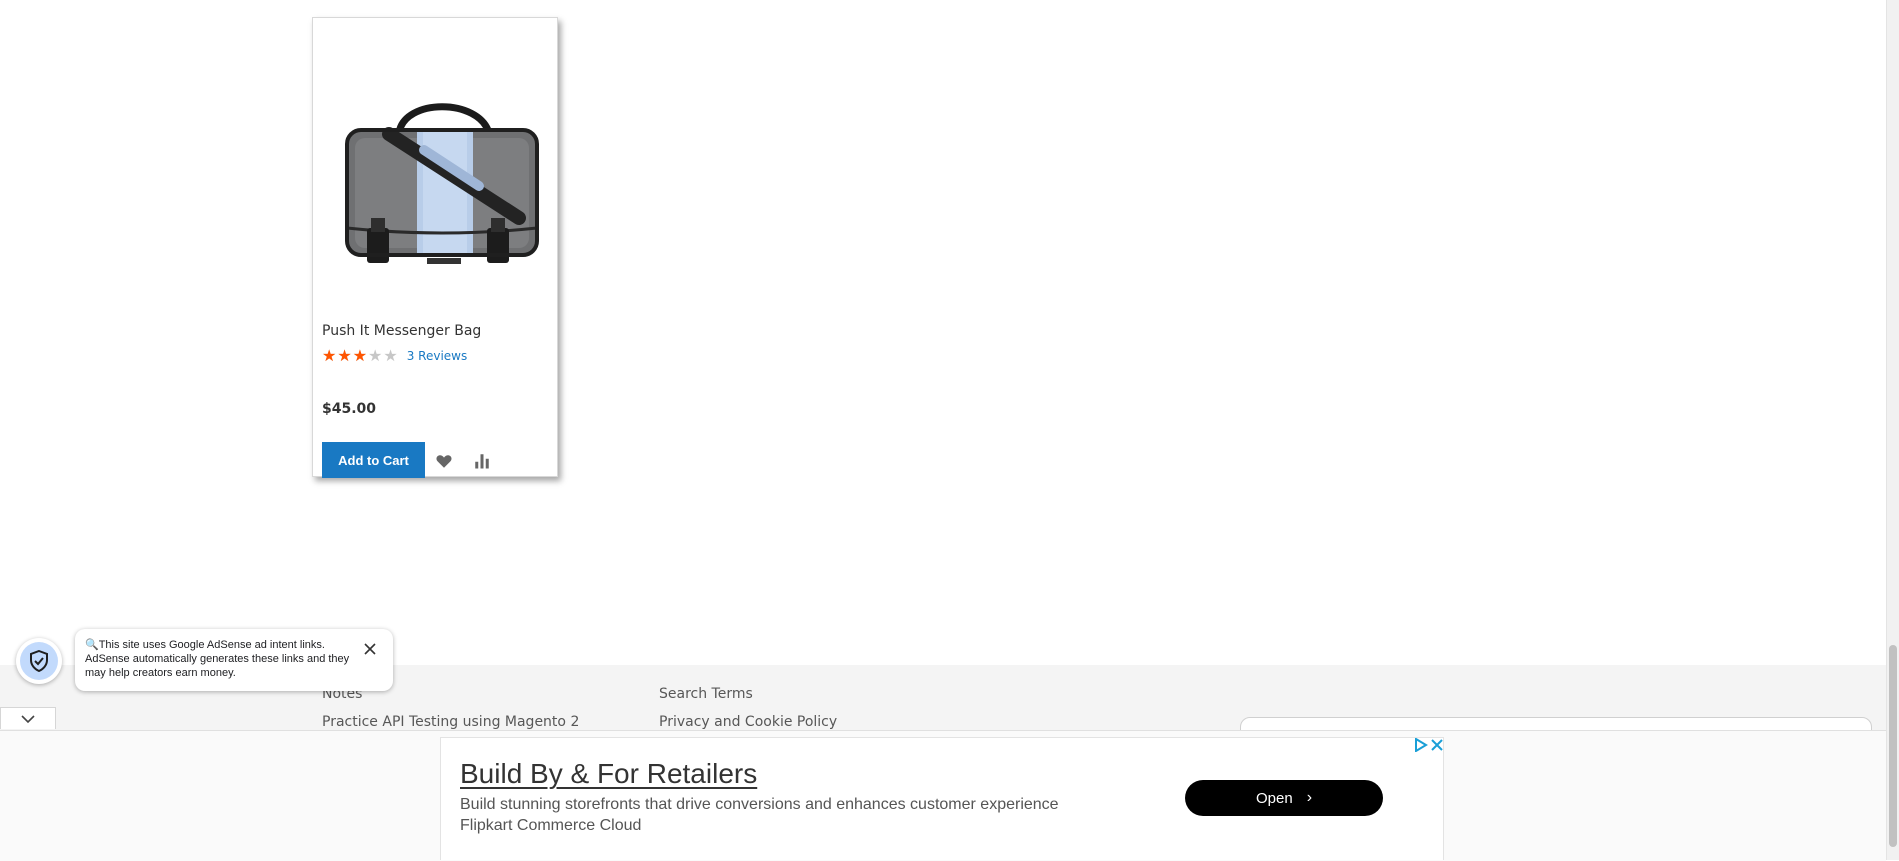 This screenshot has height=861, width=1899. Describe the element at coordinates (1309, 797) in the screenshot. I see `chevron-right-icon: ›` at that location.